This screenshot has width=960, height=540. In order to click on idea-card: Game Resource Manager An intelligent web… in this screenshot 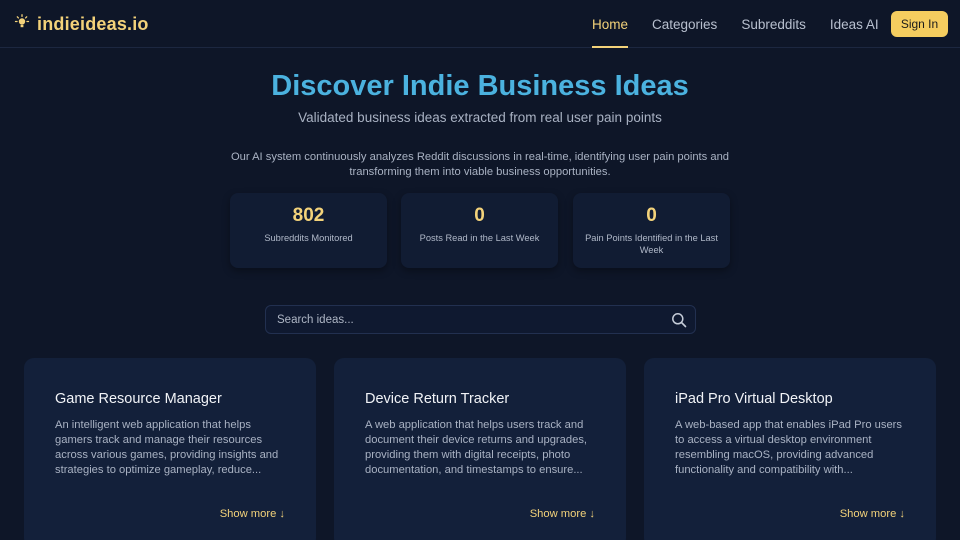, I will do `click(170, 449)`.